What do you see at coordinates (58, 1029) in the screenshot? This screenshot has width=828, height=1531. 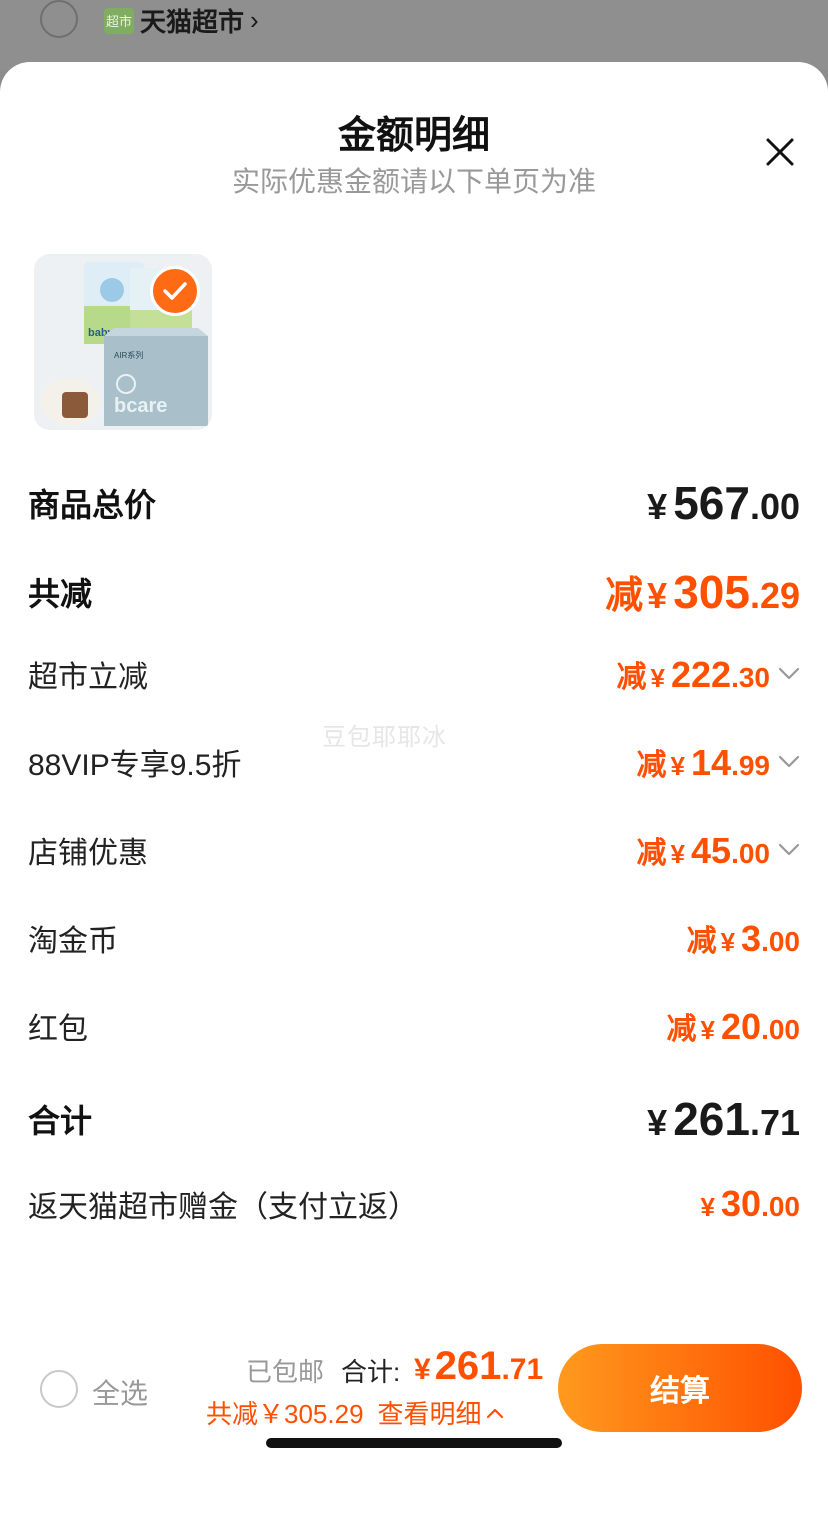 I see `red-packet-label: 红包` at bounding box center [58, 1029].